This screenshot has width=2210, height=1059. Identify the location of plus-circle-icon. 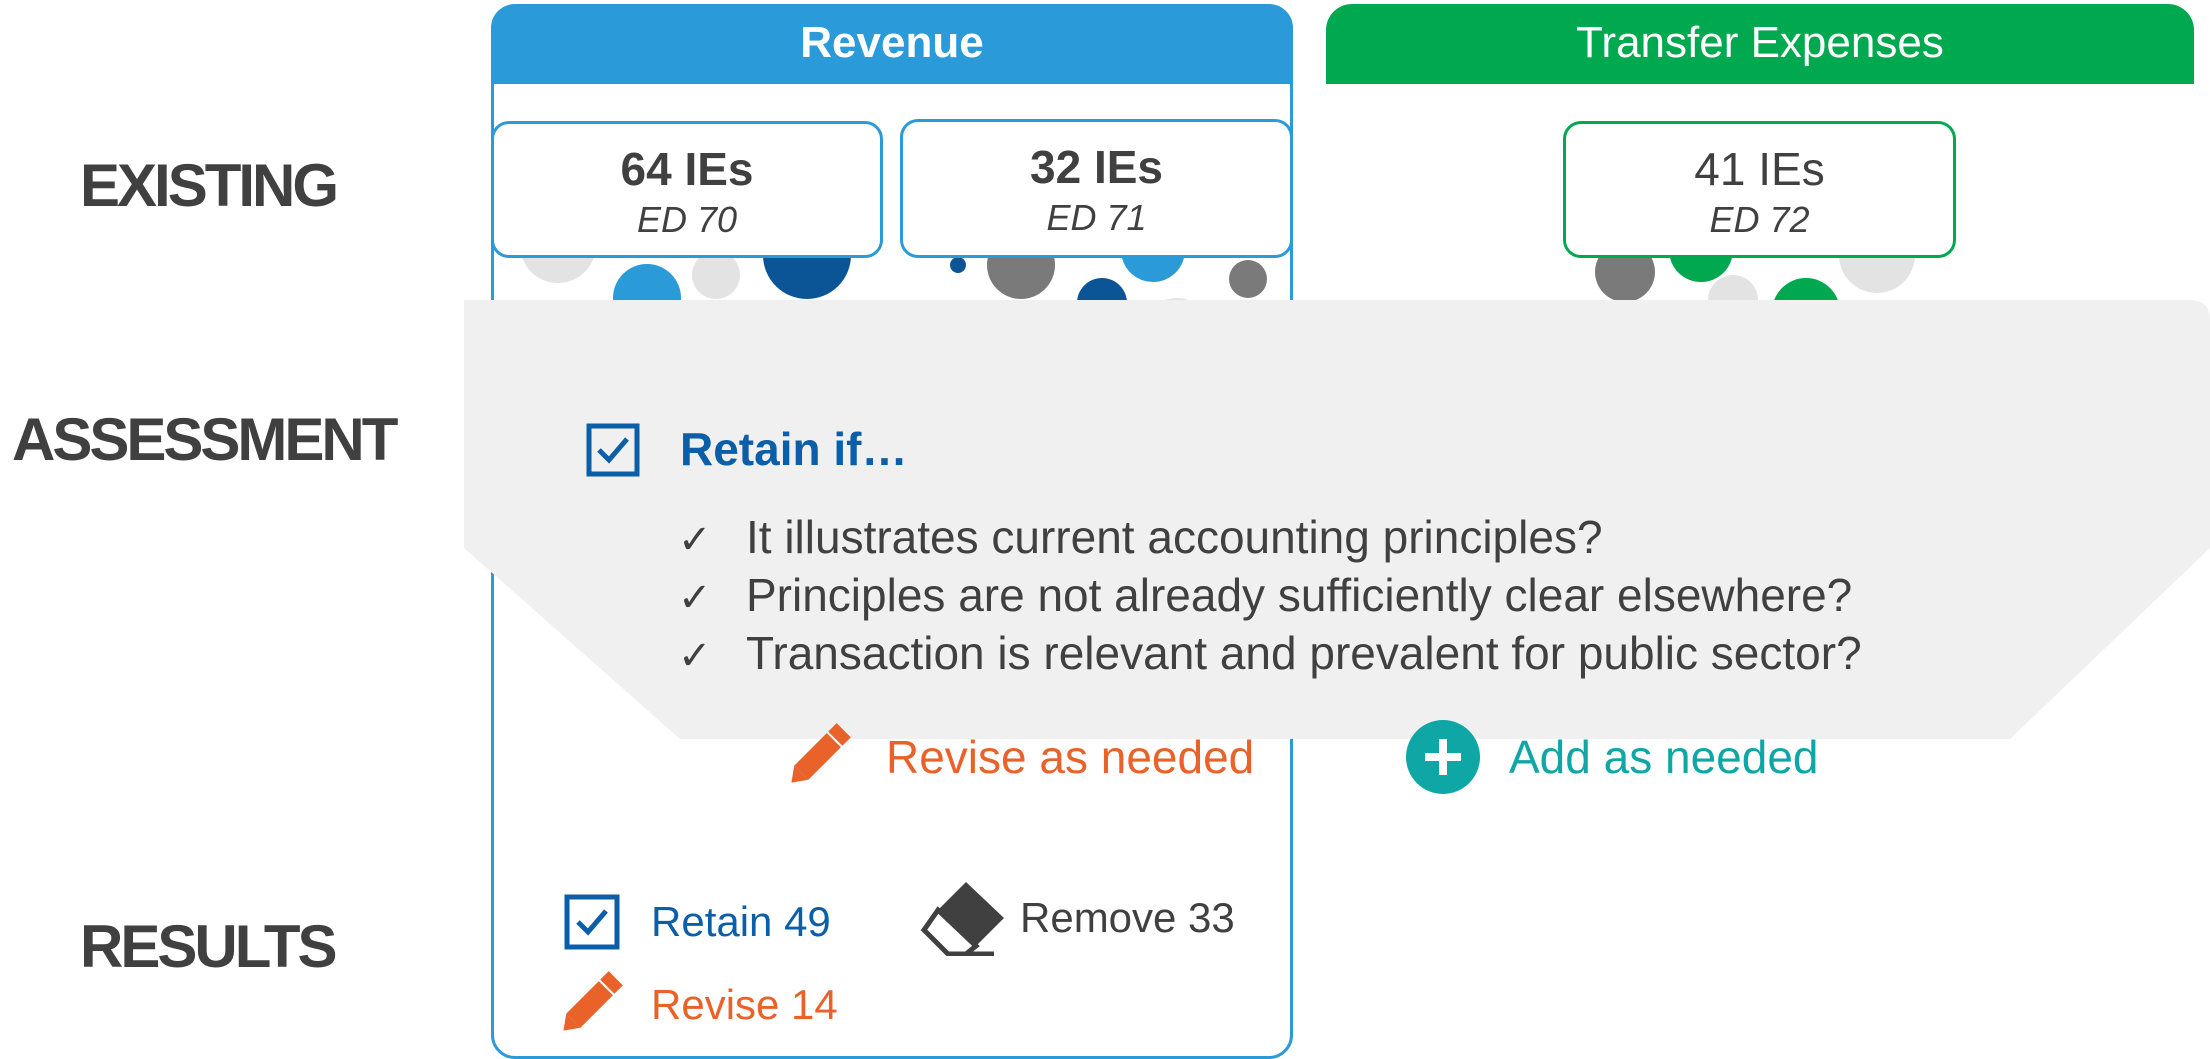
(1443, 757).